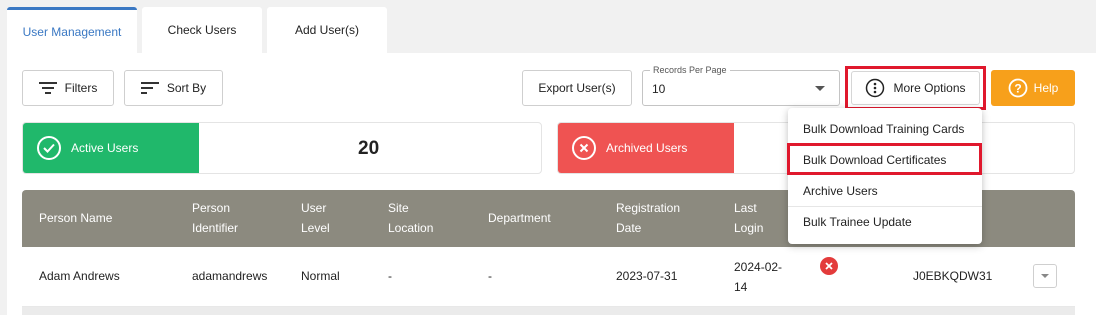 The image size is (1096, 315). I want to click on table-row-next, so click(548, 311).